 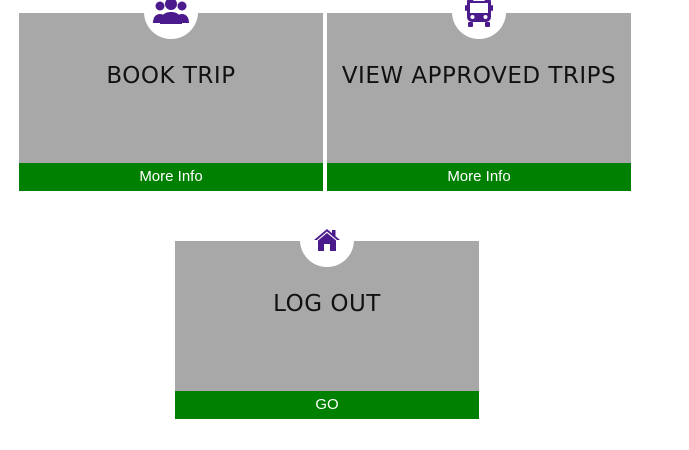 I want to click on view-approved-more-info-button: More Info, so click(x=479, y=177).